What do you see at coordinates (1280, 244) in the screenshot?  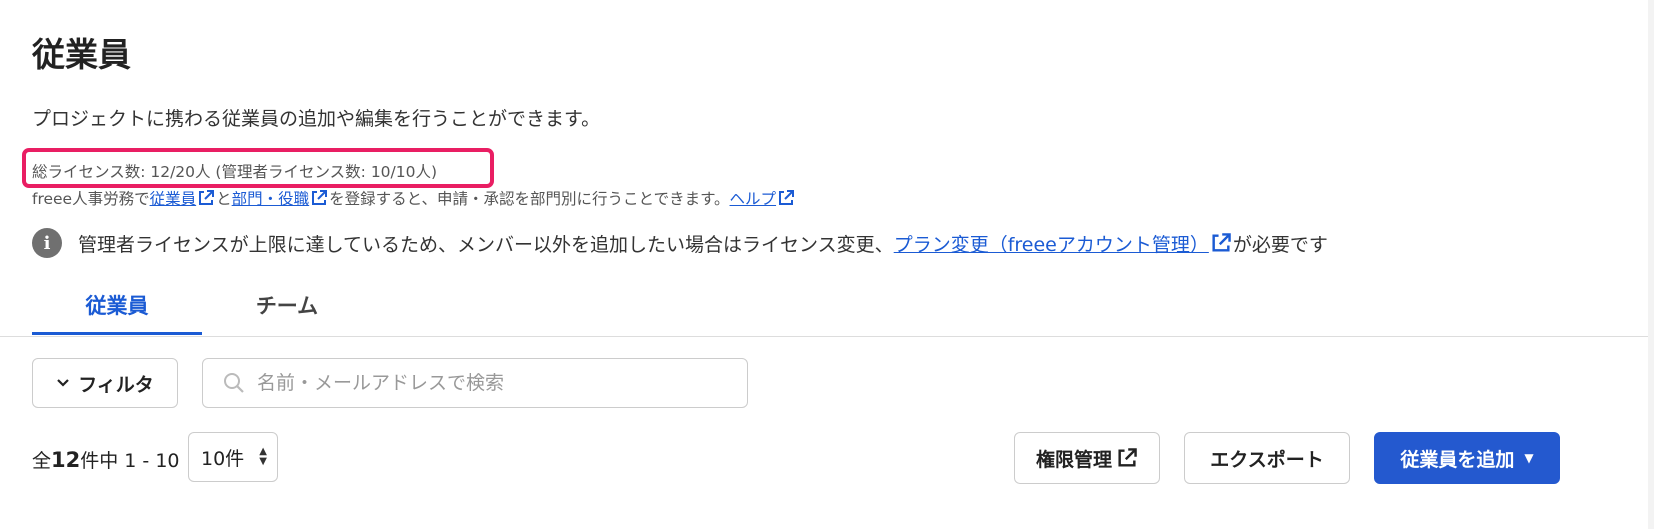 I see `notice-text-after: が必要です` at bounding box center [1280, 244].